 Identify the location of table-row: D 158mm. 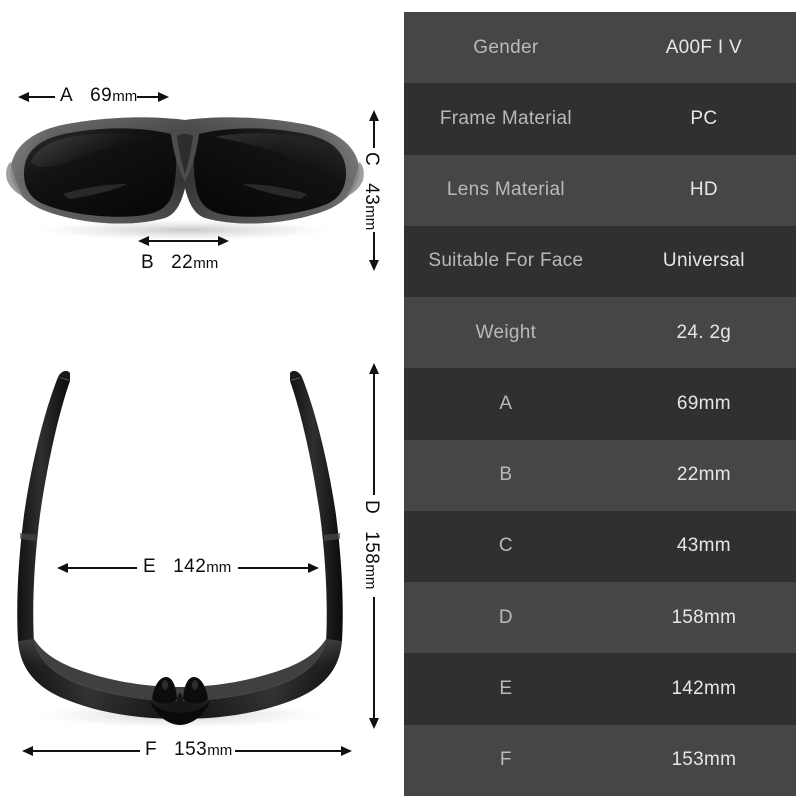
(600, 618).